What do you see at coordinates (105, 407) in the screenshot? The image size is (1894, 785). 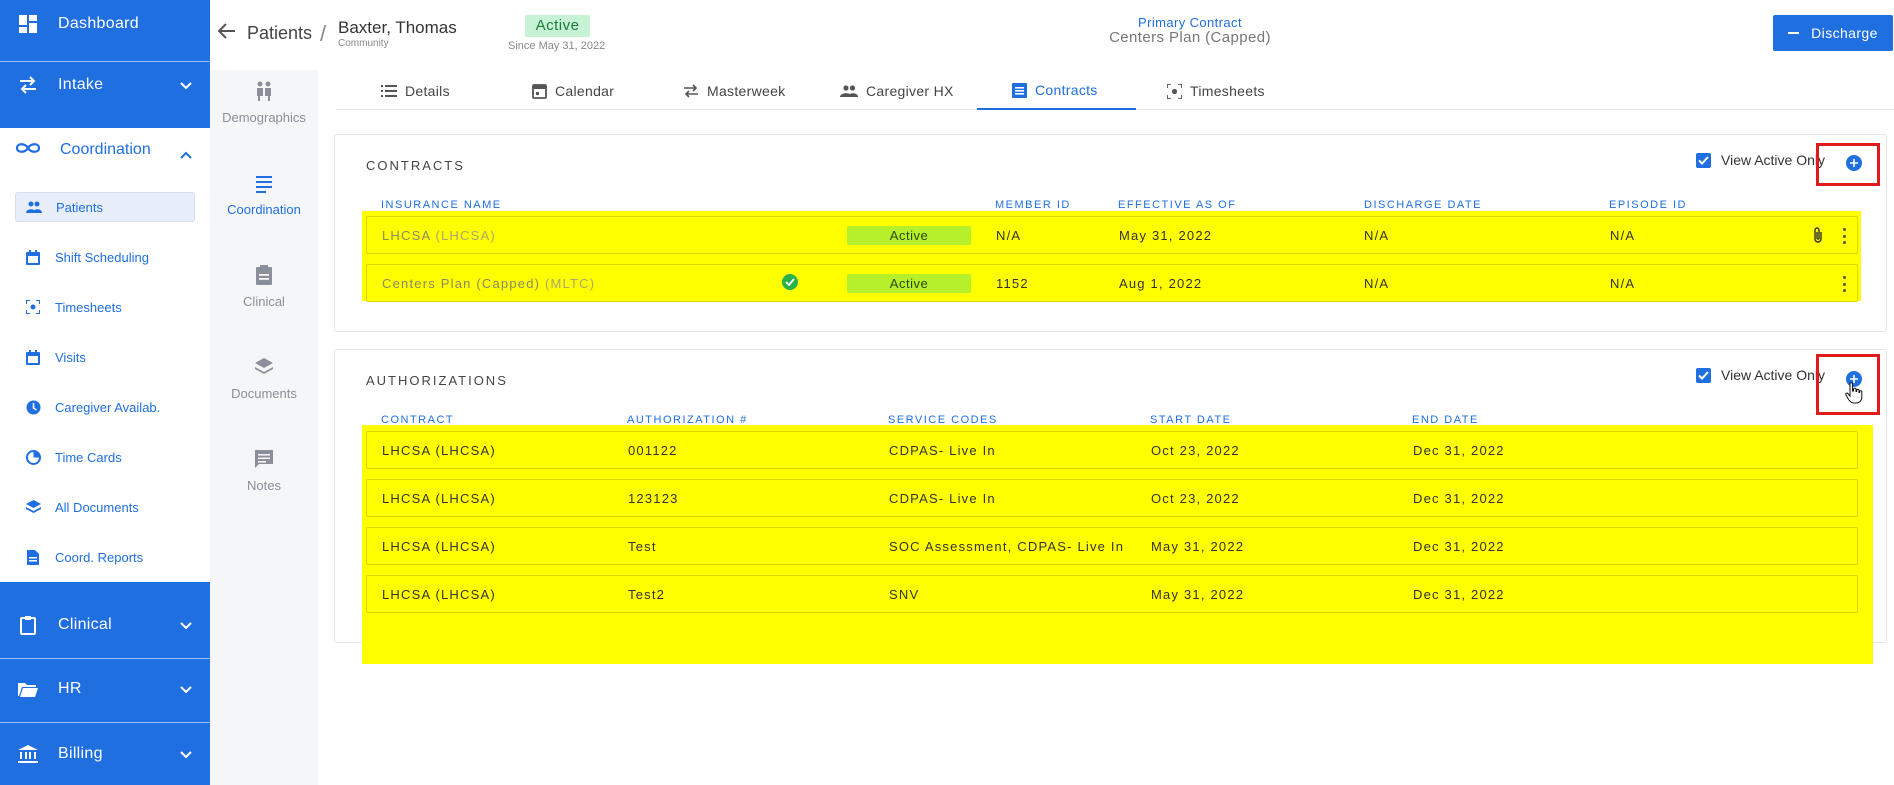 I see `nav-sub-caregiver-availability: Caregiver Availab.` at bounding box center [105, 407].